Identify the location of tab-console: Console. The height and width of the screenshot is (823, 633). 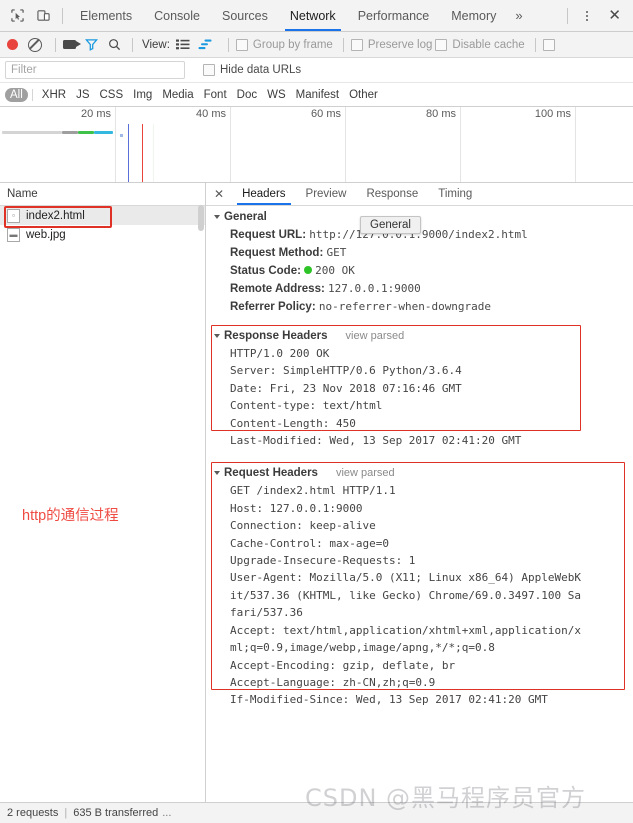
(177, 15).